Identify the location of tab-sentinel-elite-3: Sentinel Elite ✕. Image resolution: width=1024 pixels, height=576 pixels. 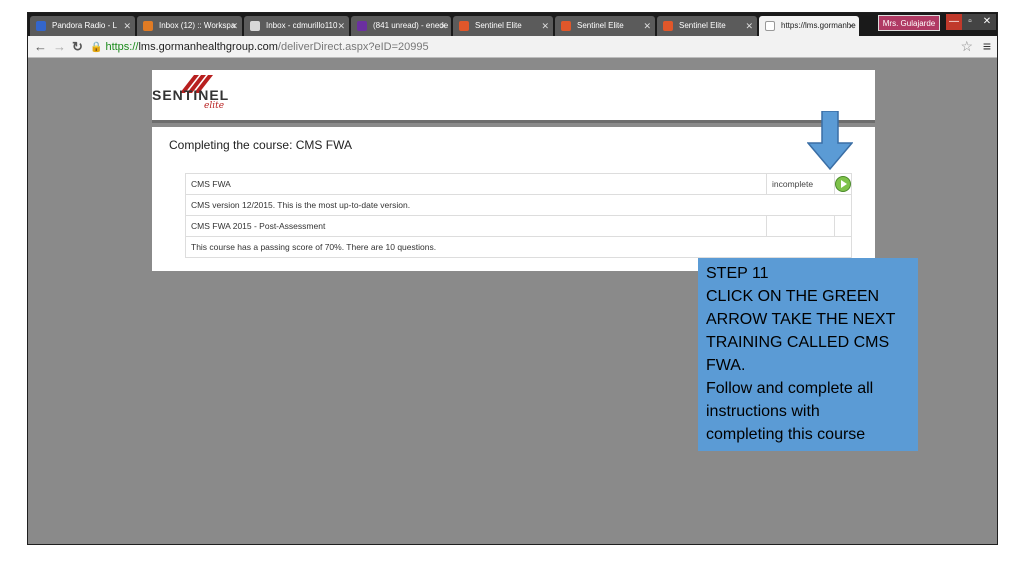
(707, 26).